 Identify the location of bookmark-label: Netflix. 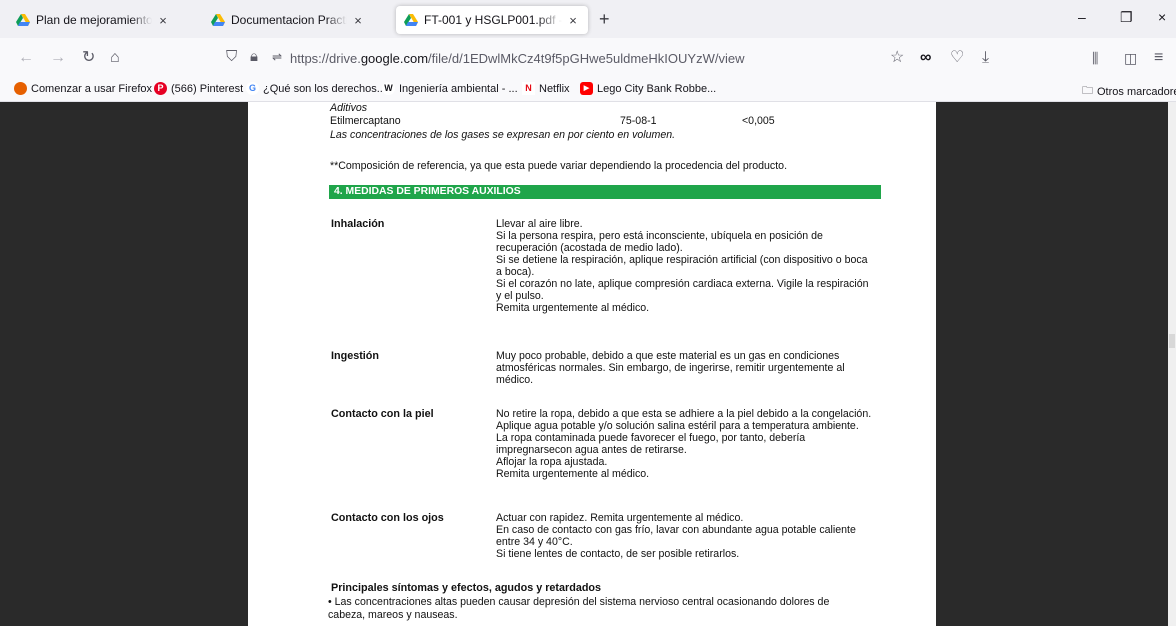
(554, 88).